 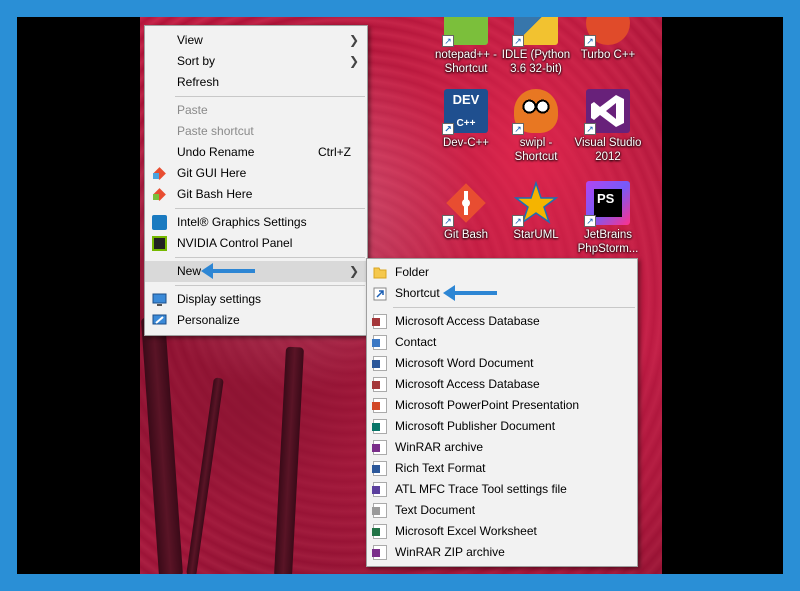 What do you see at coordinates (450, 552) in the screenshot?
I see `menu-item-label: WinRAR ZIP archive` at bounding box center [450, 552].